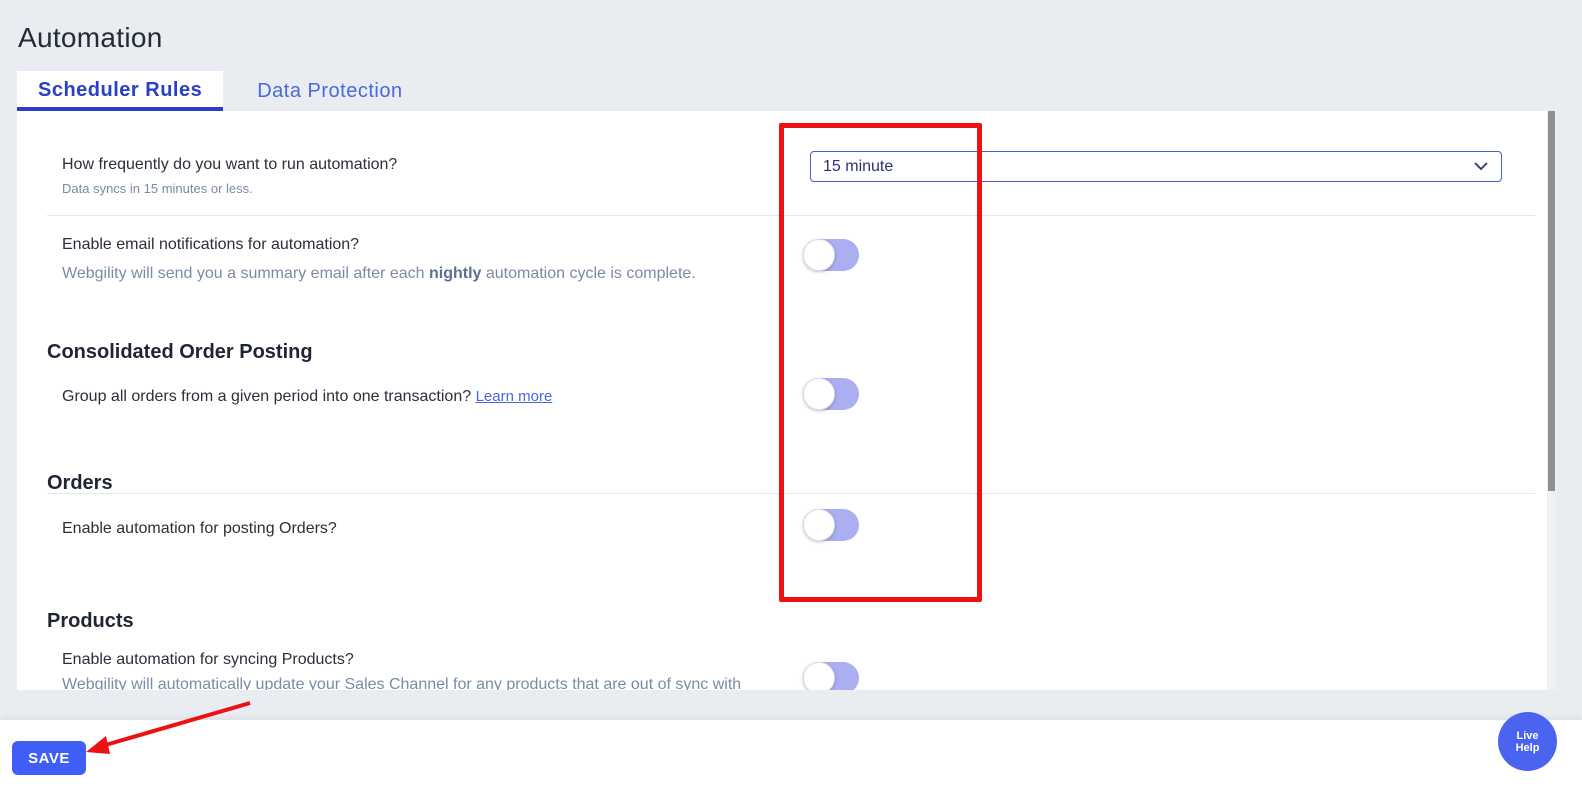 The height and width of the screenshot is (798, 1582). I want to click on orders-label: Enable automation for posting Orders?, so click(199, 528).